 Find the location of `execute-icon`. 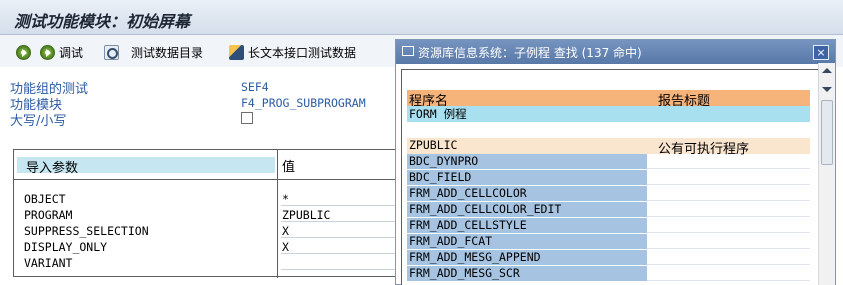

execute-icon is located at coordinates (23, 52).